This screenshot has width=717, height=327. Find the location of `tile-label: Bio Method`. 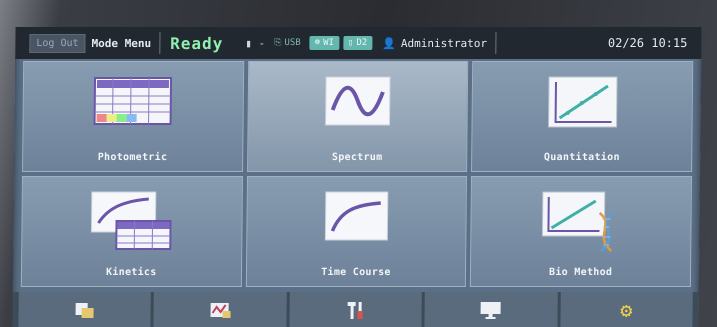

tile-label: Bio Method is located at coordinates (580, 272).